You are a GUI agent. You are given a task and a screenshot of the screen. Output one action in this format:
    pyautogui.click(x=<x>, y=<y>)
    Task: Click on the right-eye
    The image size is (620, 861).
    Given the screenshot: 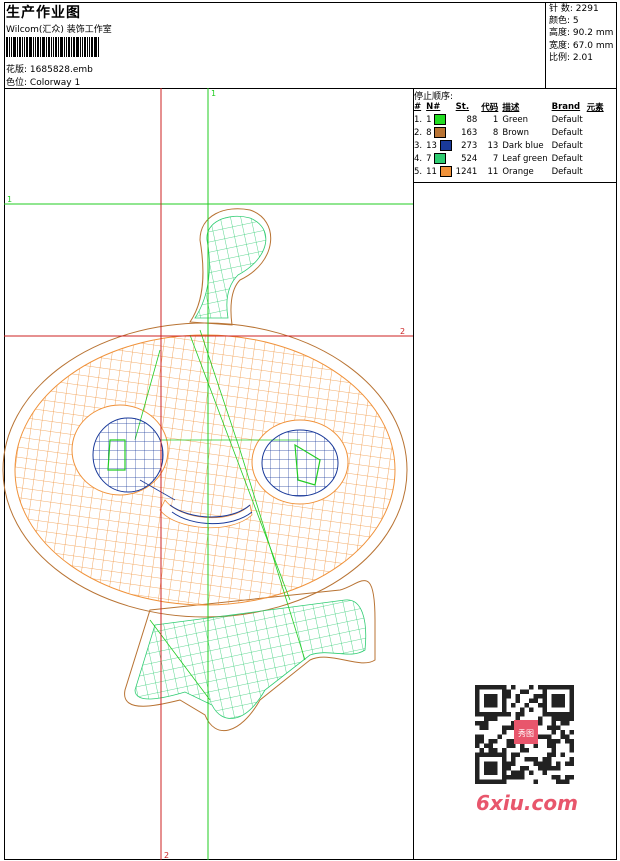 What is the action you would take?
    pyautogui.click(x=300, y=463)
    